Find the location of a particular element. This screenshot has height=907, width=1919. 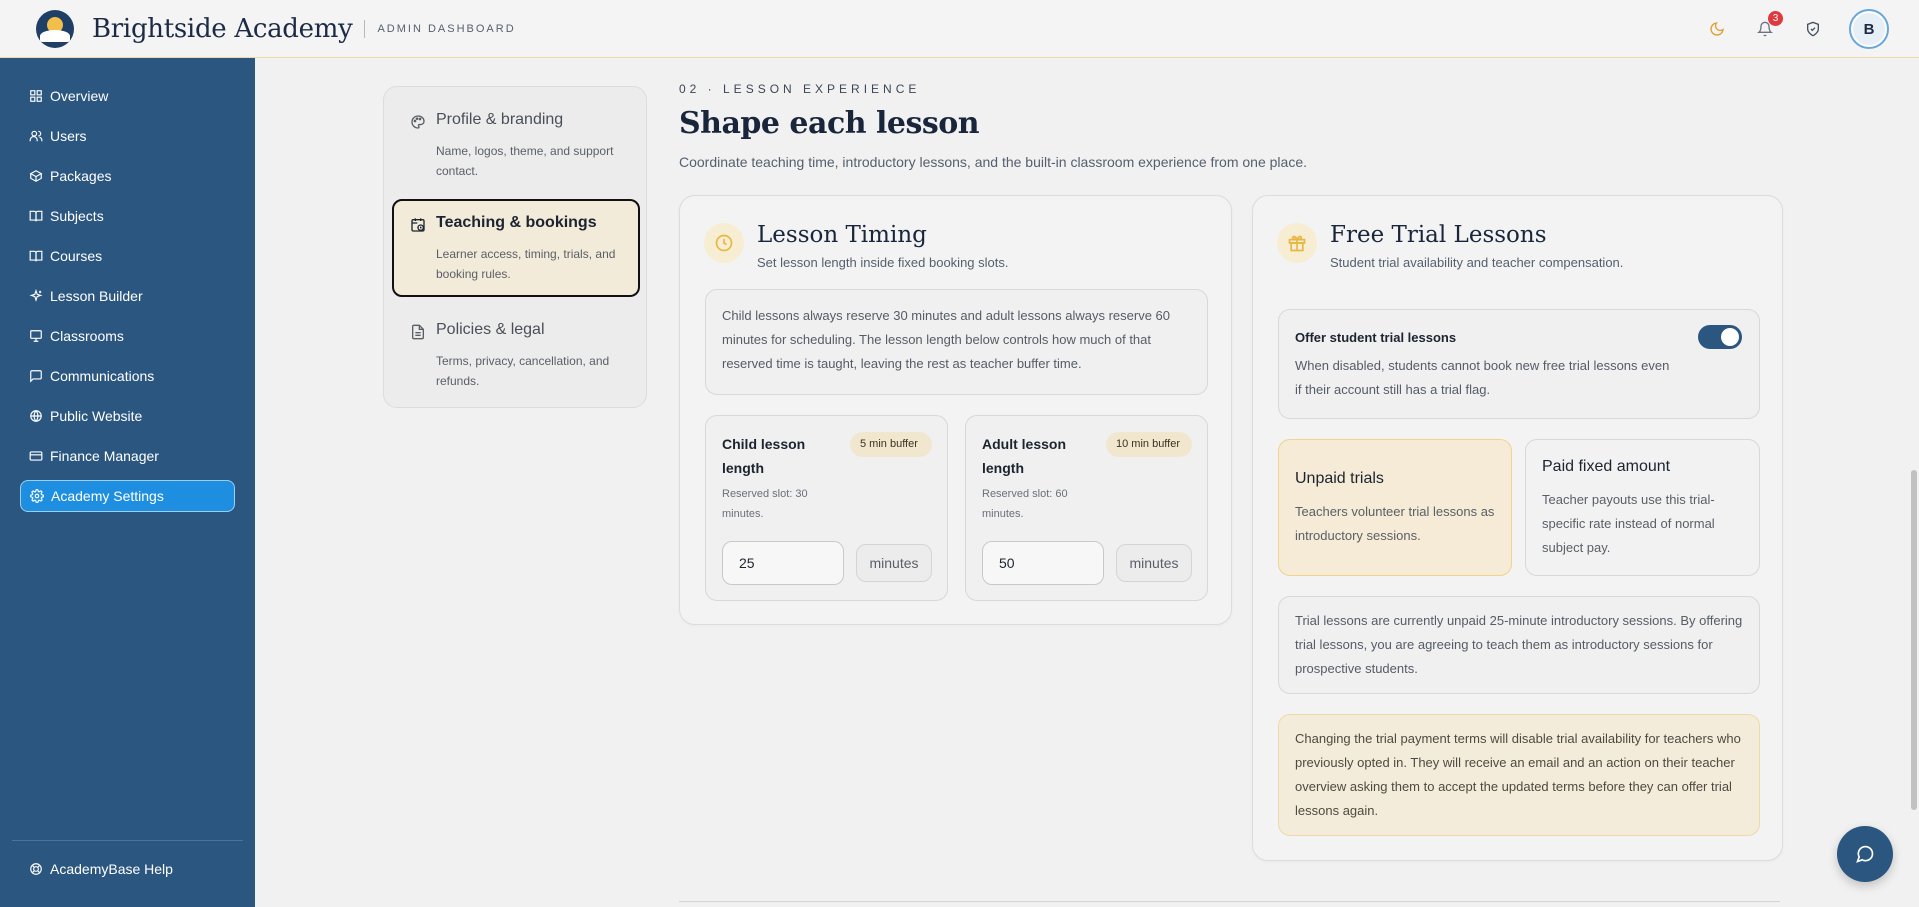

sidebar-item-subjects: Subjects is located at coordinates (127, 216).